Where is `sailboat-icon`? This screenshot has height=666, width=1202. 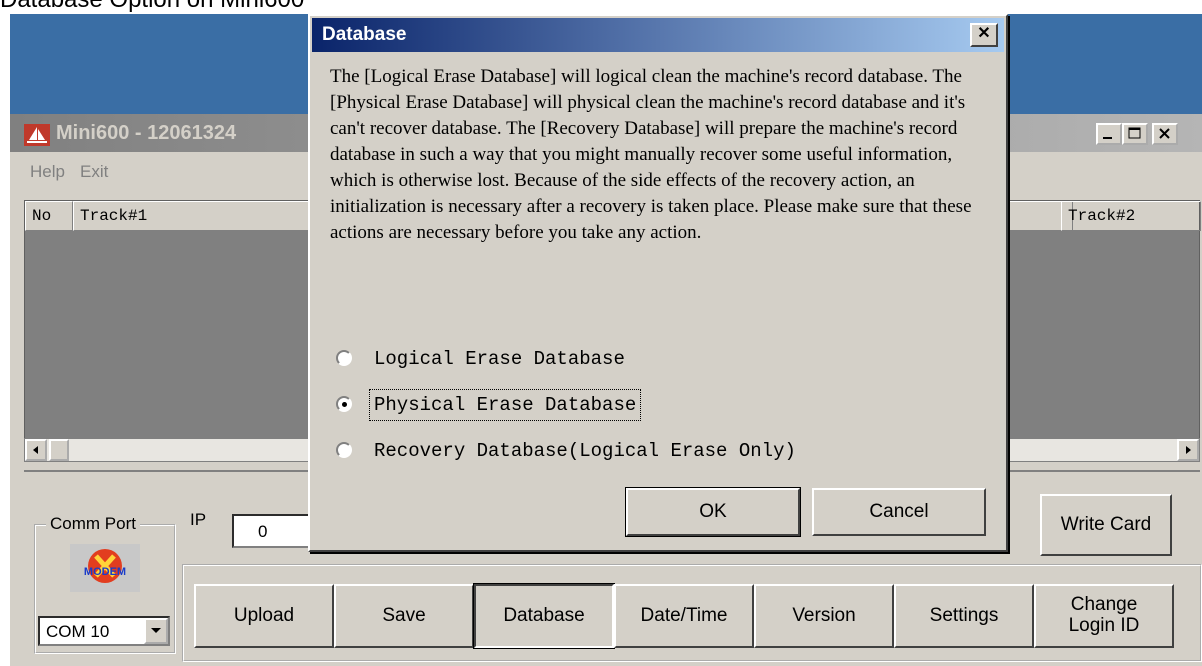 sailboat-icon is located at coordinates (37, 135).